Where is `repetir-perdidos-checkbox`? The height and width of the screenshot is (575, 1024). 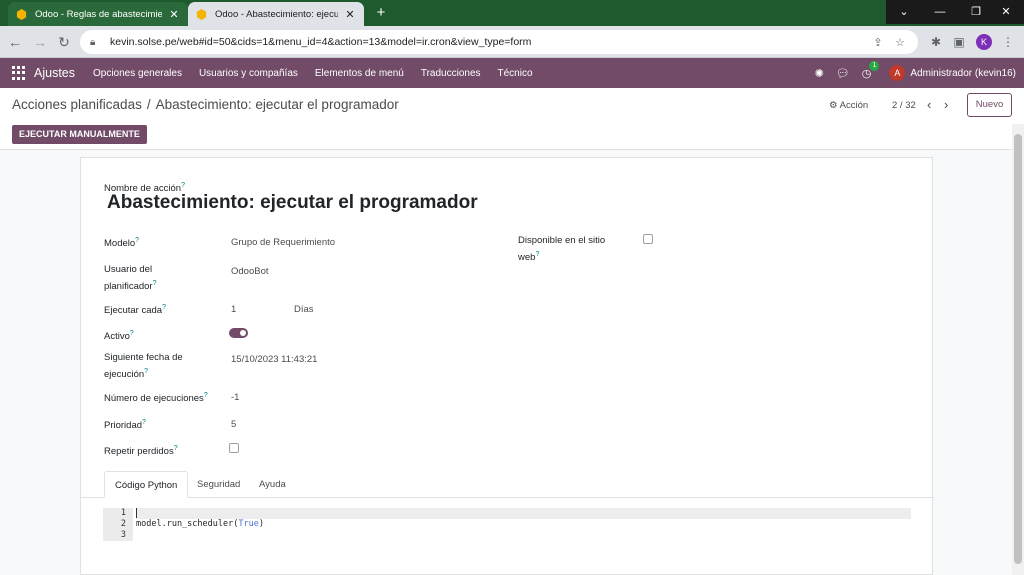
repetir-perdidos-checkbox is located at coordinates (234, 448).